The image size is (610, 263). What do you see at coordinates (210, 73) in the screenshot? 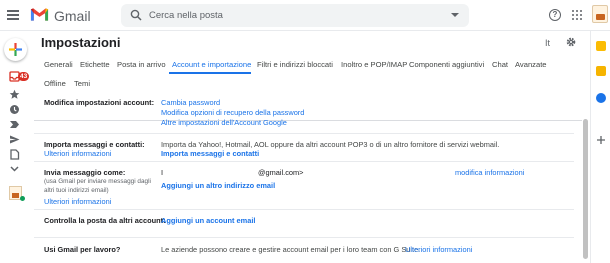
I see `active-tab-indicator` at bounding box center [210, 73].